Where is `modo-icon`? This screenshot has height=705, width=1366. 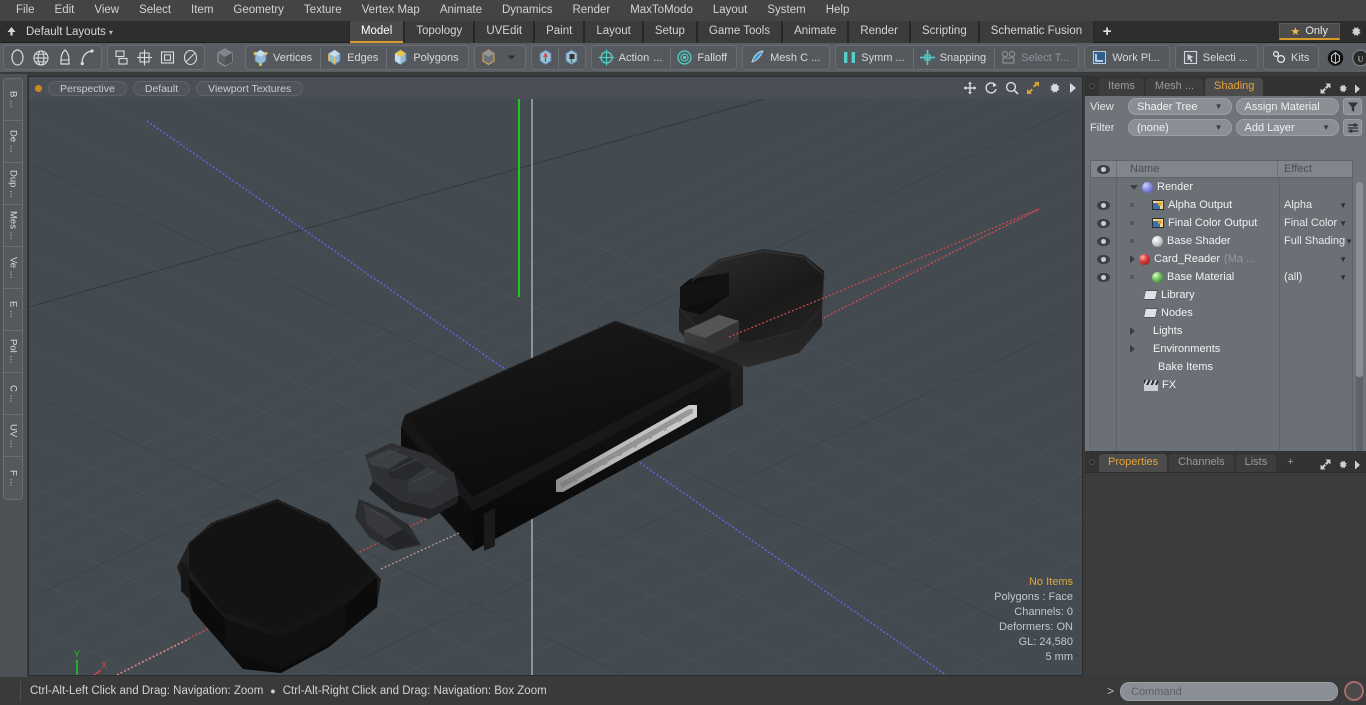
modo-icon is located at coordinates (1335, 57).